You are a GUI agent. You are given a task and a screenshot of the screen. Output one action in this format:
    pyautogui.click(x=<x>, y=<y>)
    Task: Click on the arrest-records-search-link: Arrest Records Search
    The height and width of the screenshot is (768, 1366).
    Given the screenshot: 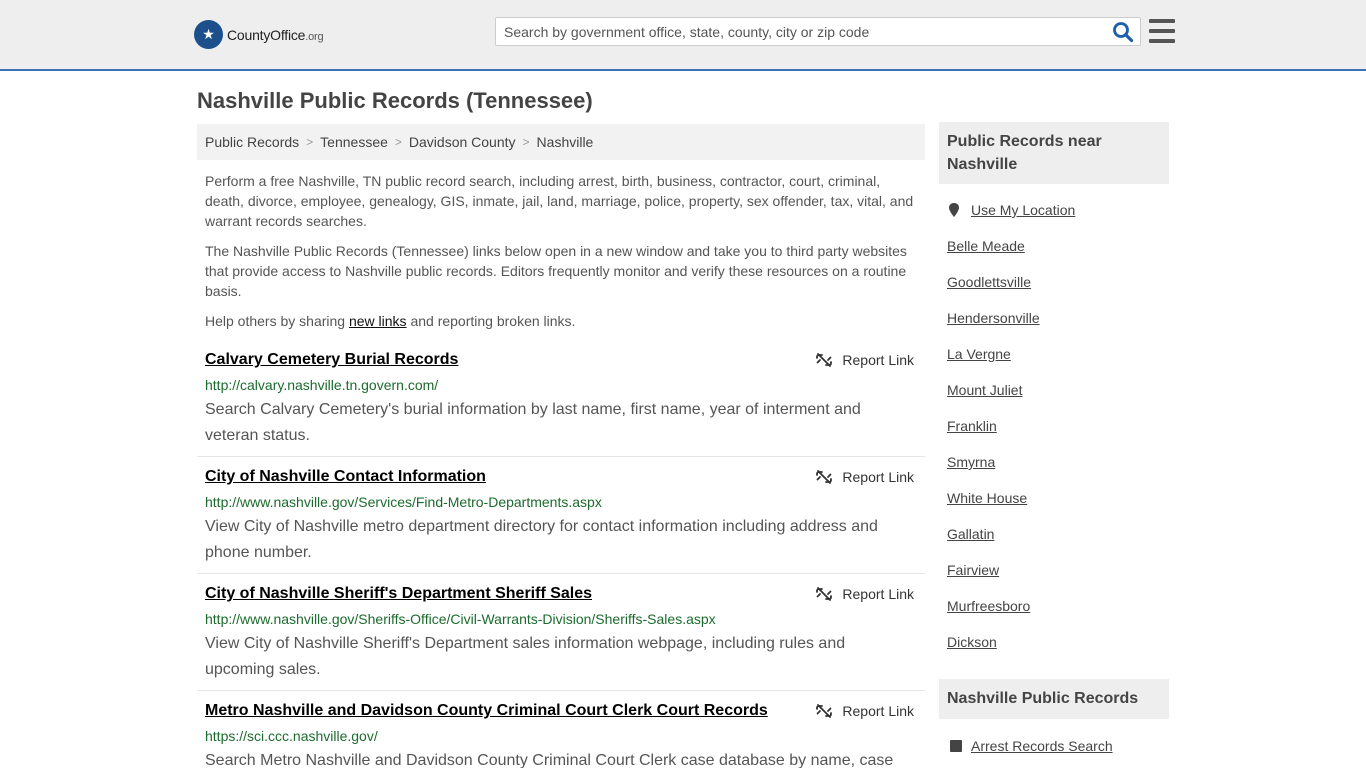 What is the action you would take?
    pyautogui.click(x=1042, y=746)
    